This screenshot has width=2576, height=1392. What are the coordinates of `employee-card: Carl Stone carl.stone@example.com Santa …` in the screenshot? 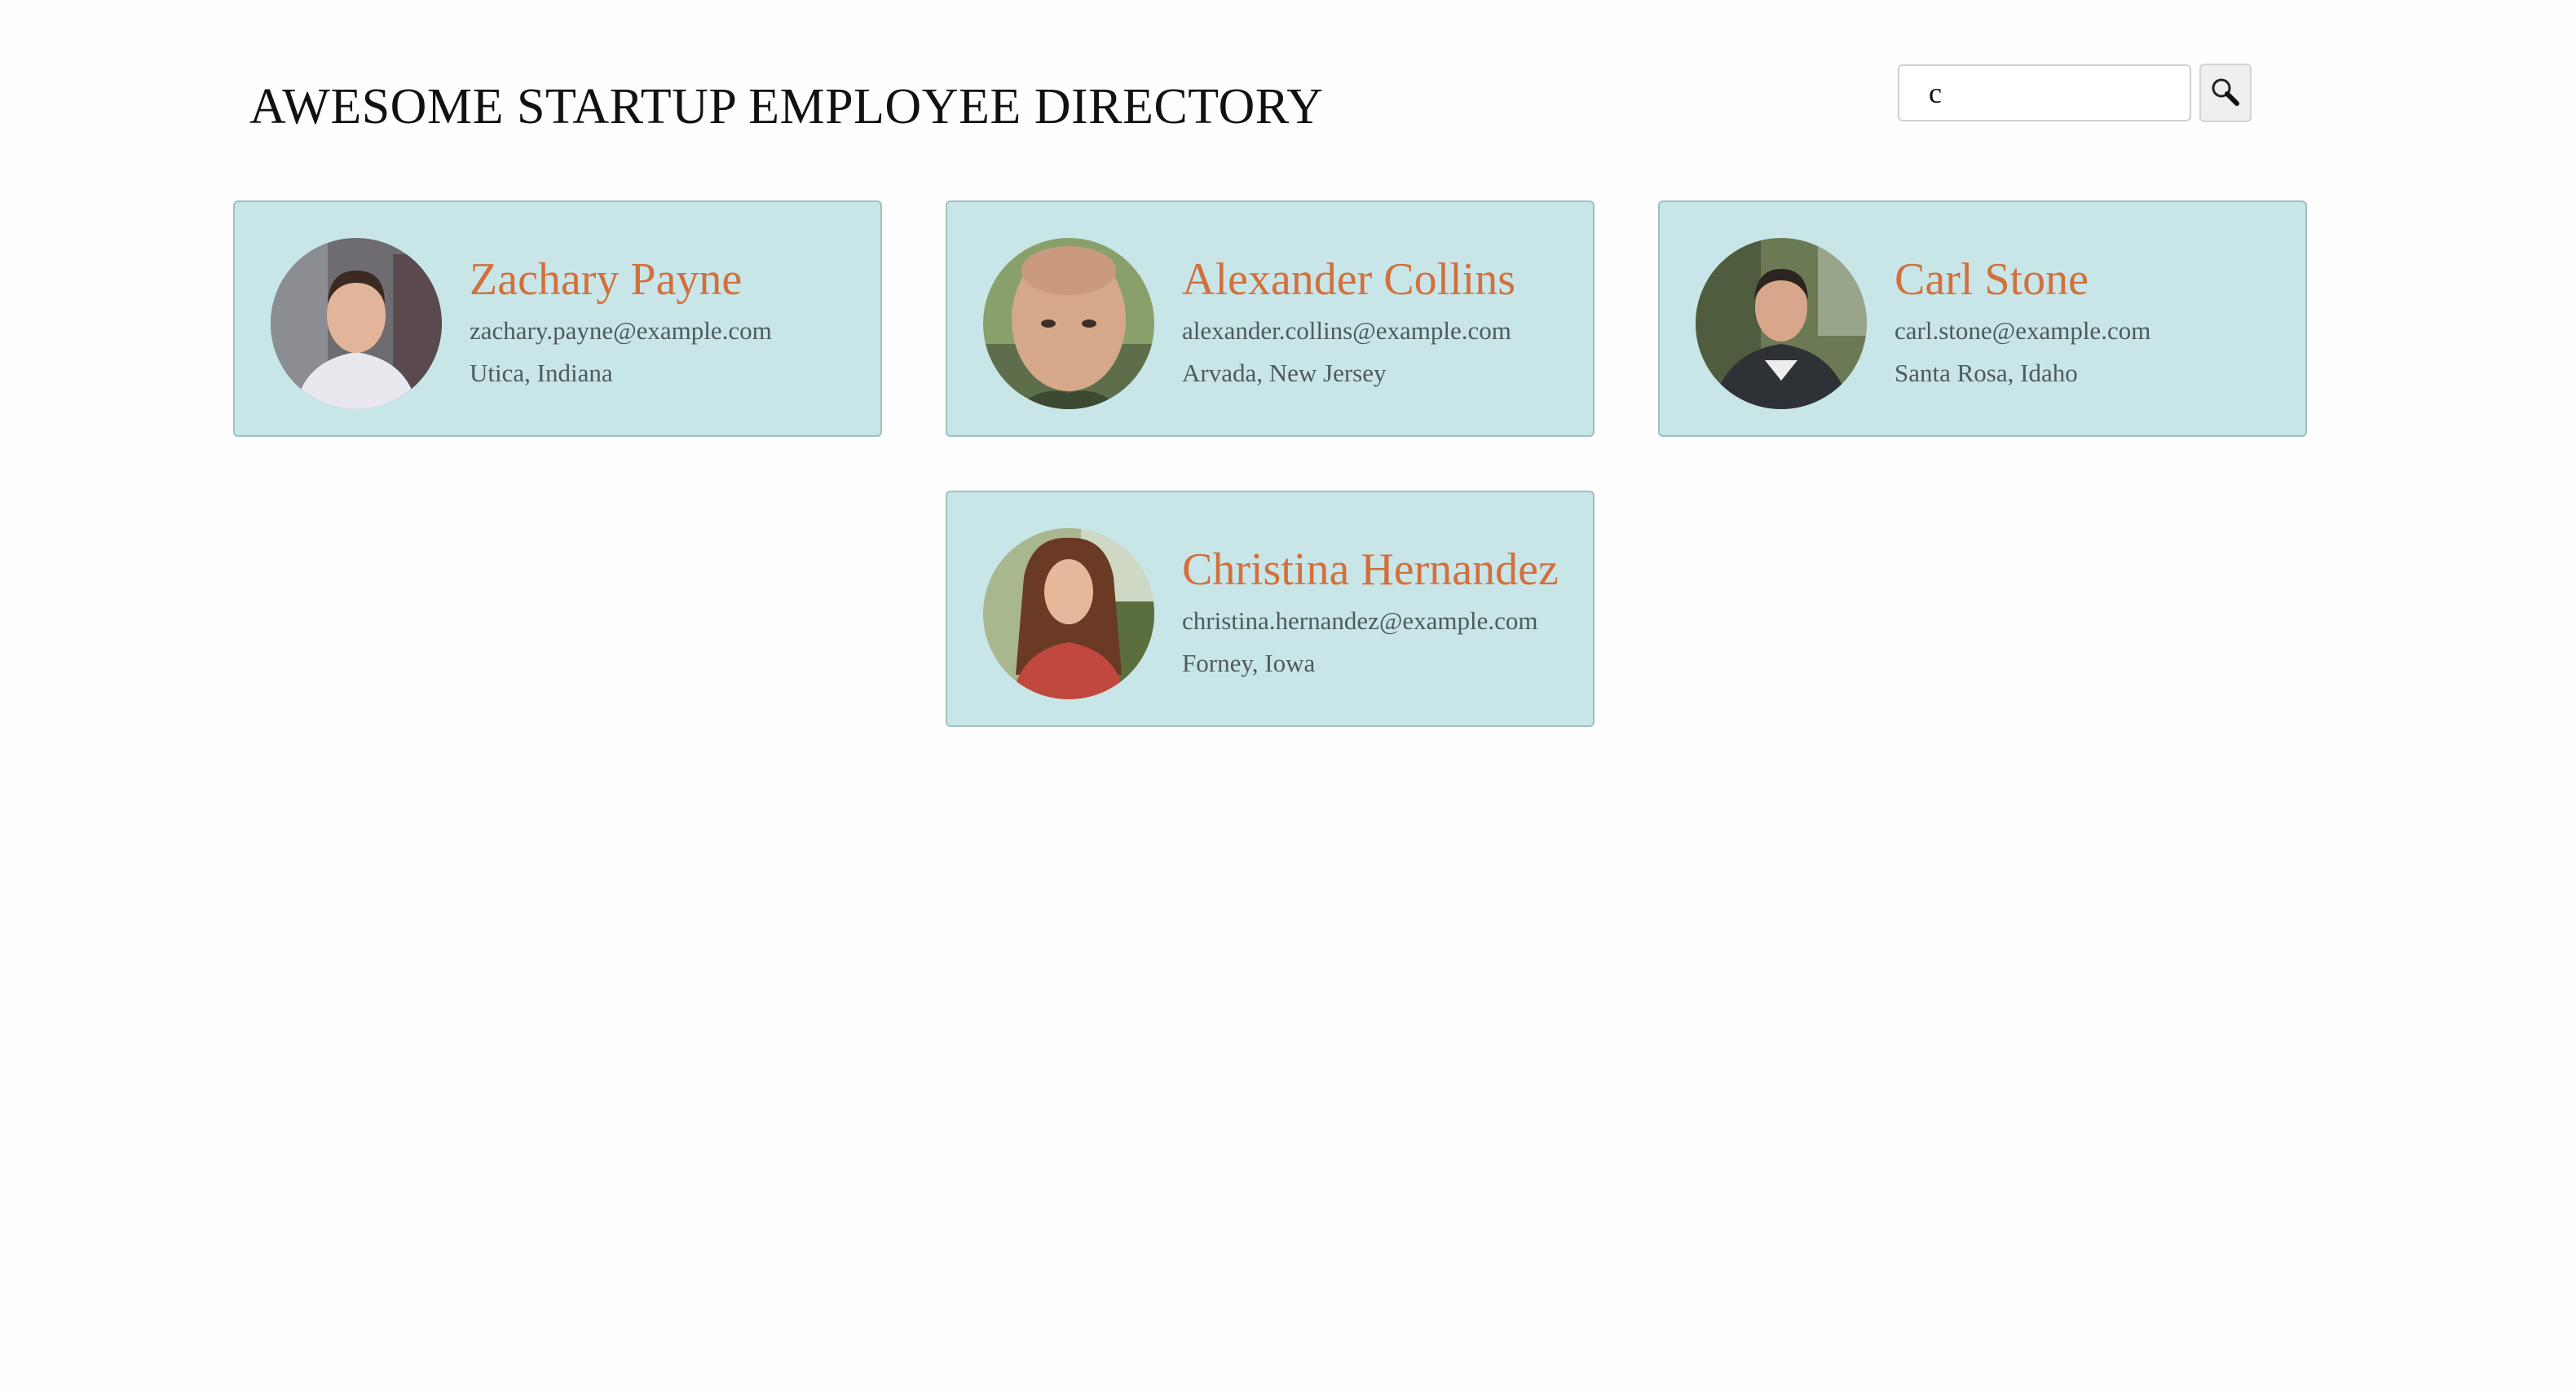 It's located at (1982, 318).